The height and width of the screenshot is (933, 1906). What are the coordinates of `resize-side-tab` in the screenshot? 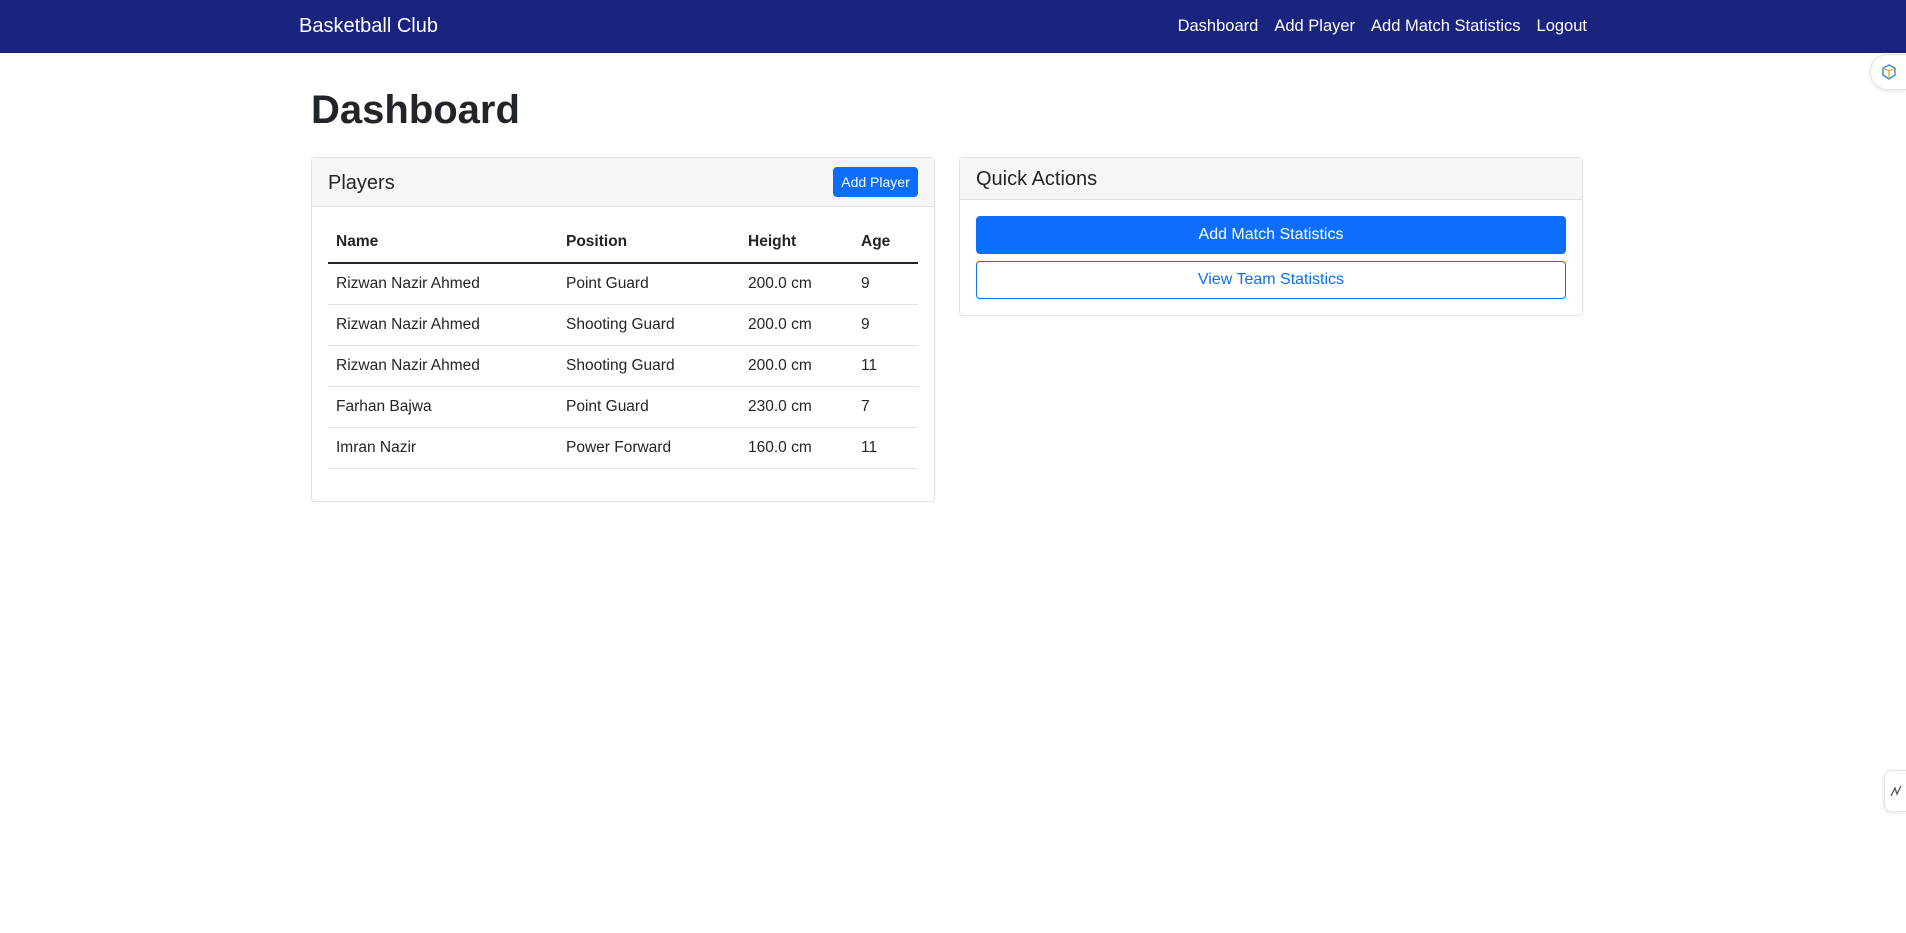 It's located at (1895, 791).